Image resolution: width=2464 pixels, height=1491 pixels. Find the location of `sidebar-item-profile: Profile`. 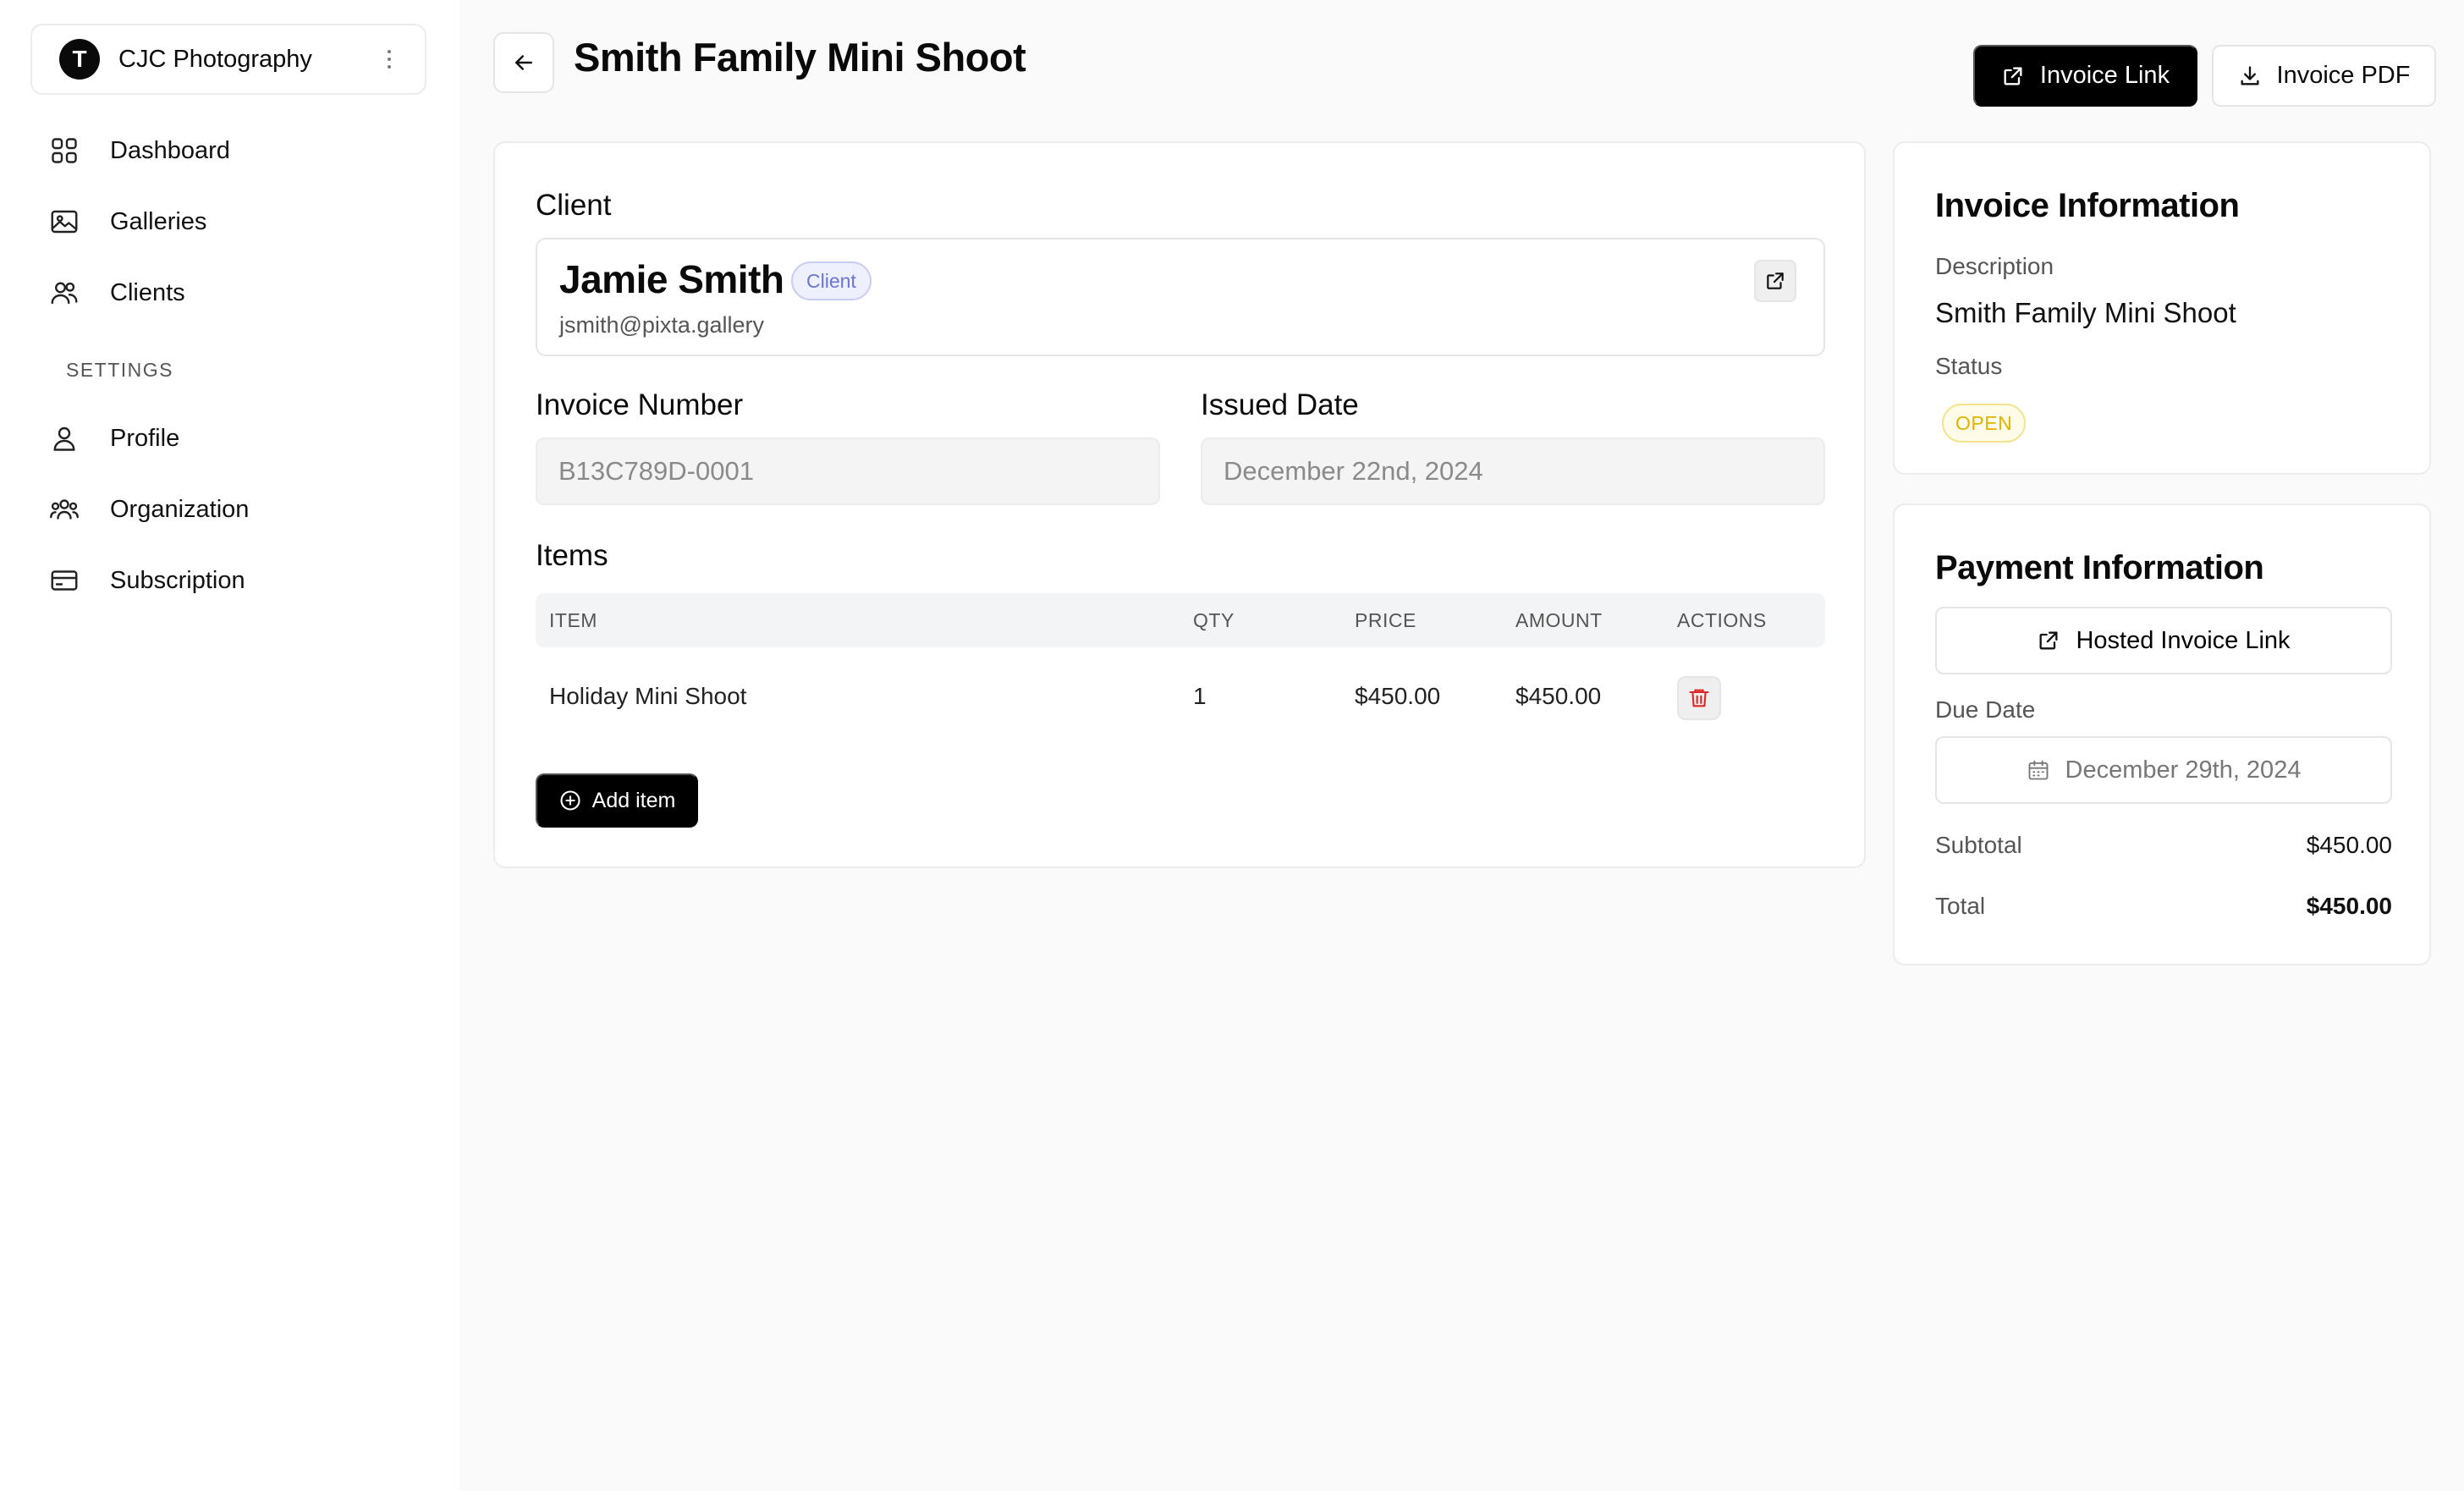

sidebar-item-profile: Profile is located at coordinates (235, 438).